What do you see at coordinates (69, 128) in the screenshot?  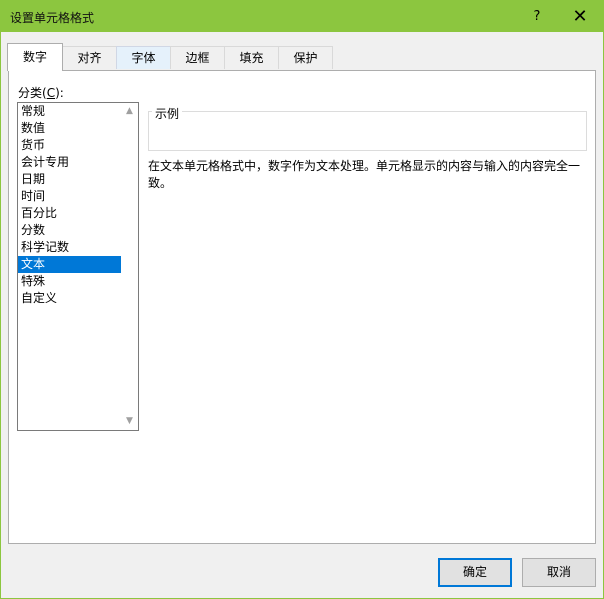 I see `category-item: 数值` at bounding box center [69, 128].